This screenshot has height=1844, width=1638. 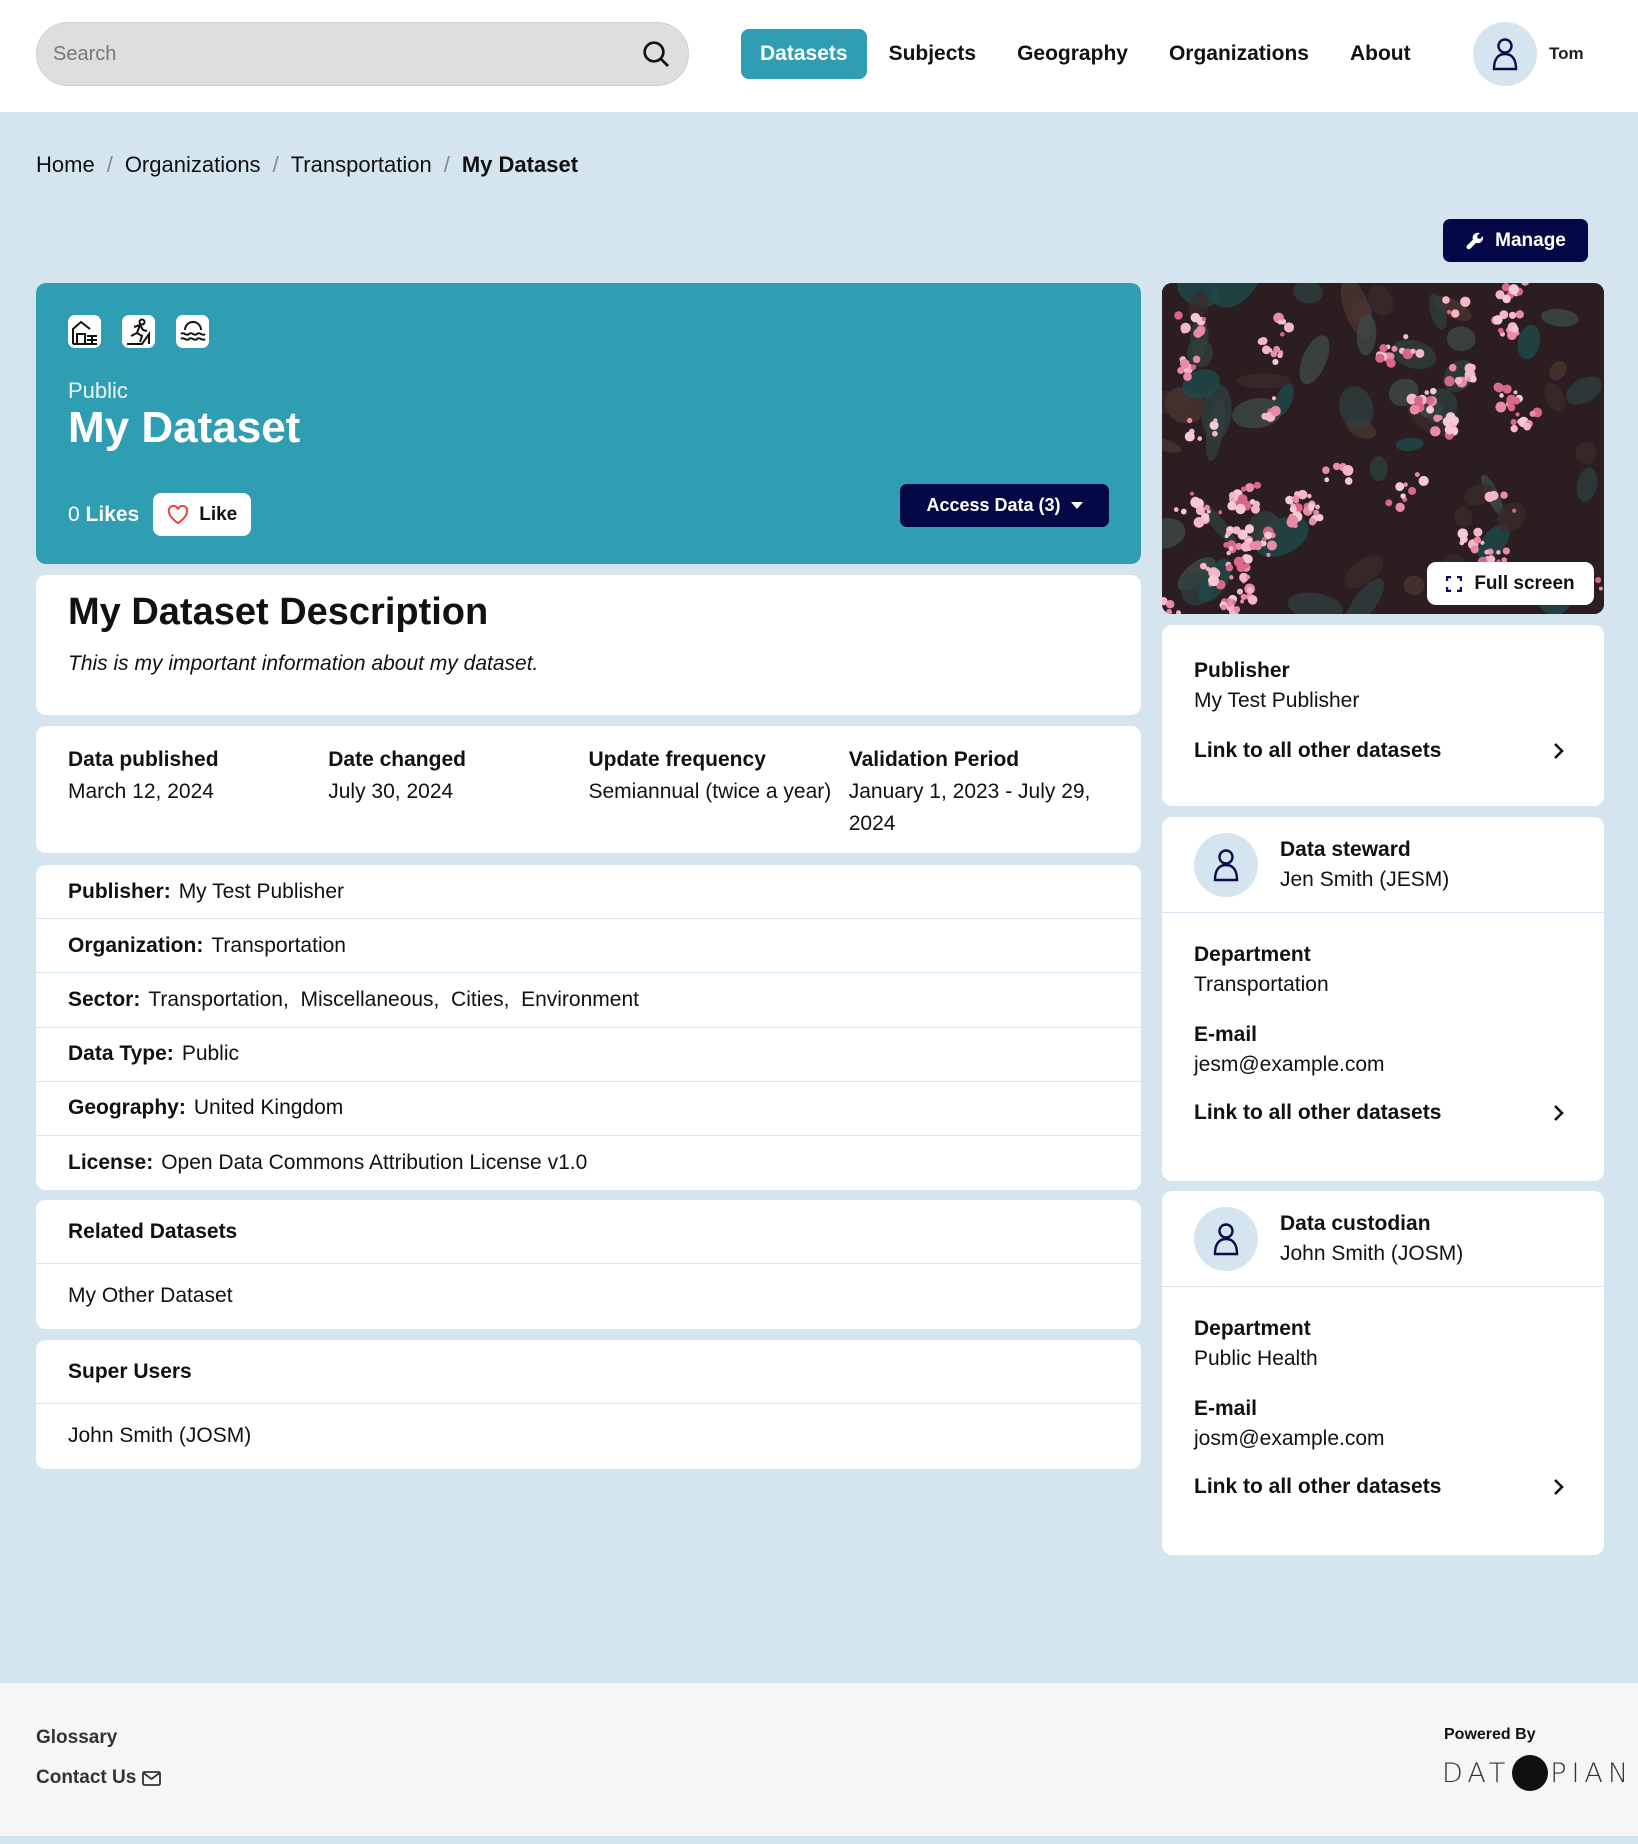 What do you see at coordinates (104, 514) in the screenshot?
I see `likes-count: 0 Likes` at bounding box center [104, 514].